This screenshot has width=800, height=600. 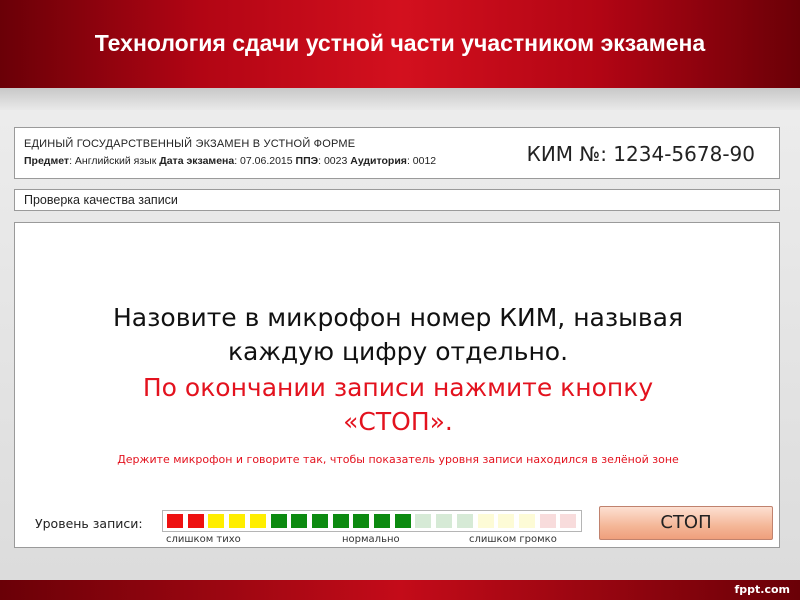 What do you see at coordinates (398, 387) in the screenshot?
I see `stop-instruction-line-1: По окончании записи нажмите кнопку` at bounding box center [398, 387].